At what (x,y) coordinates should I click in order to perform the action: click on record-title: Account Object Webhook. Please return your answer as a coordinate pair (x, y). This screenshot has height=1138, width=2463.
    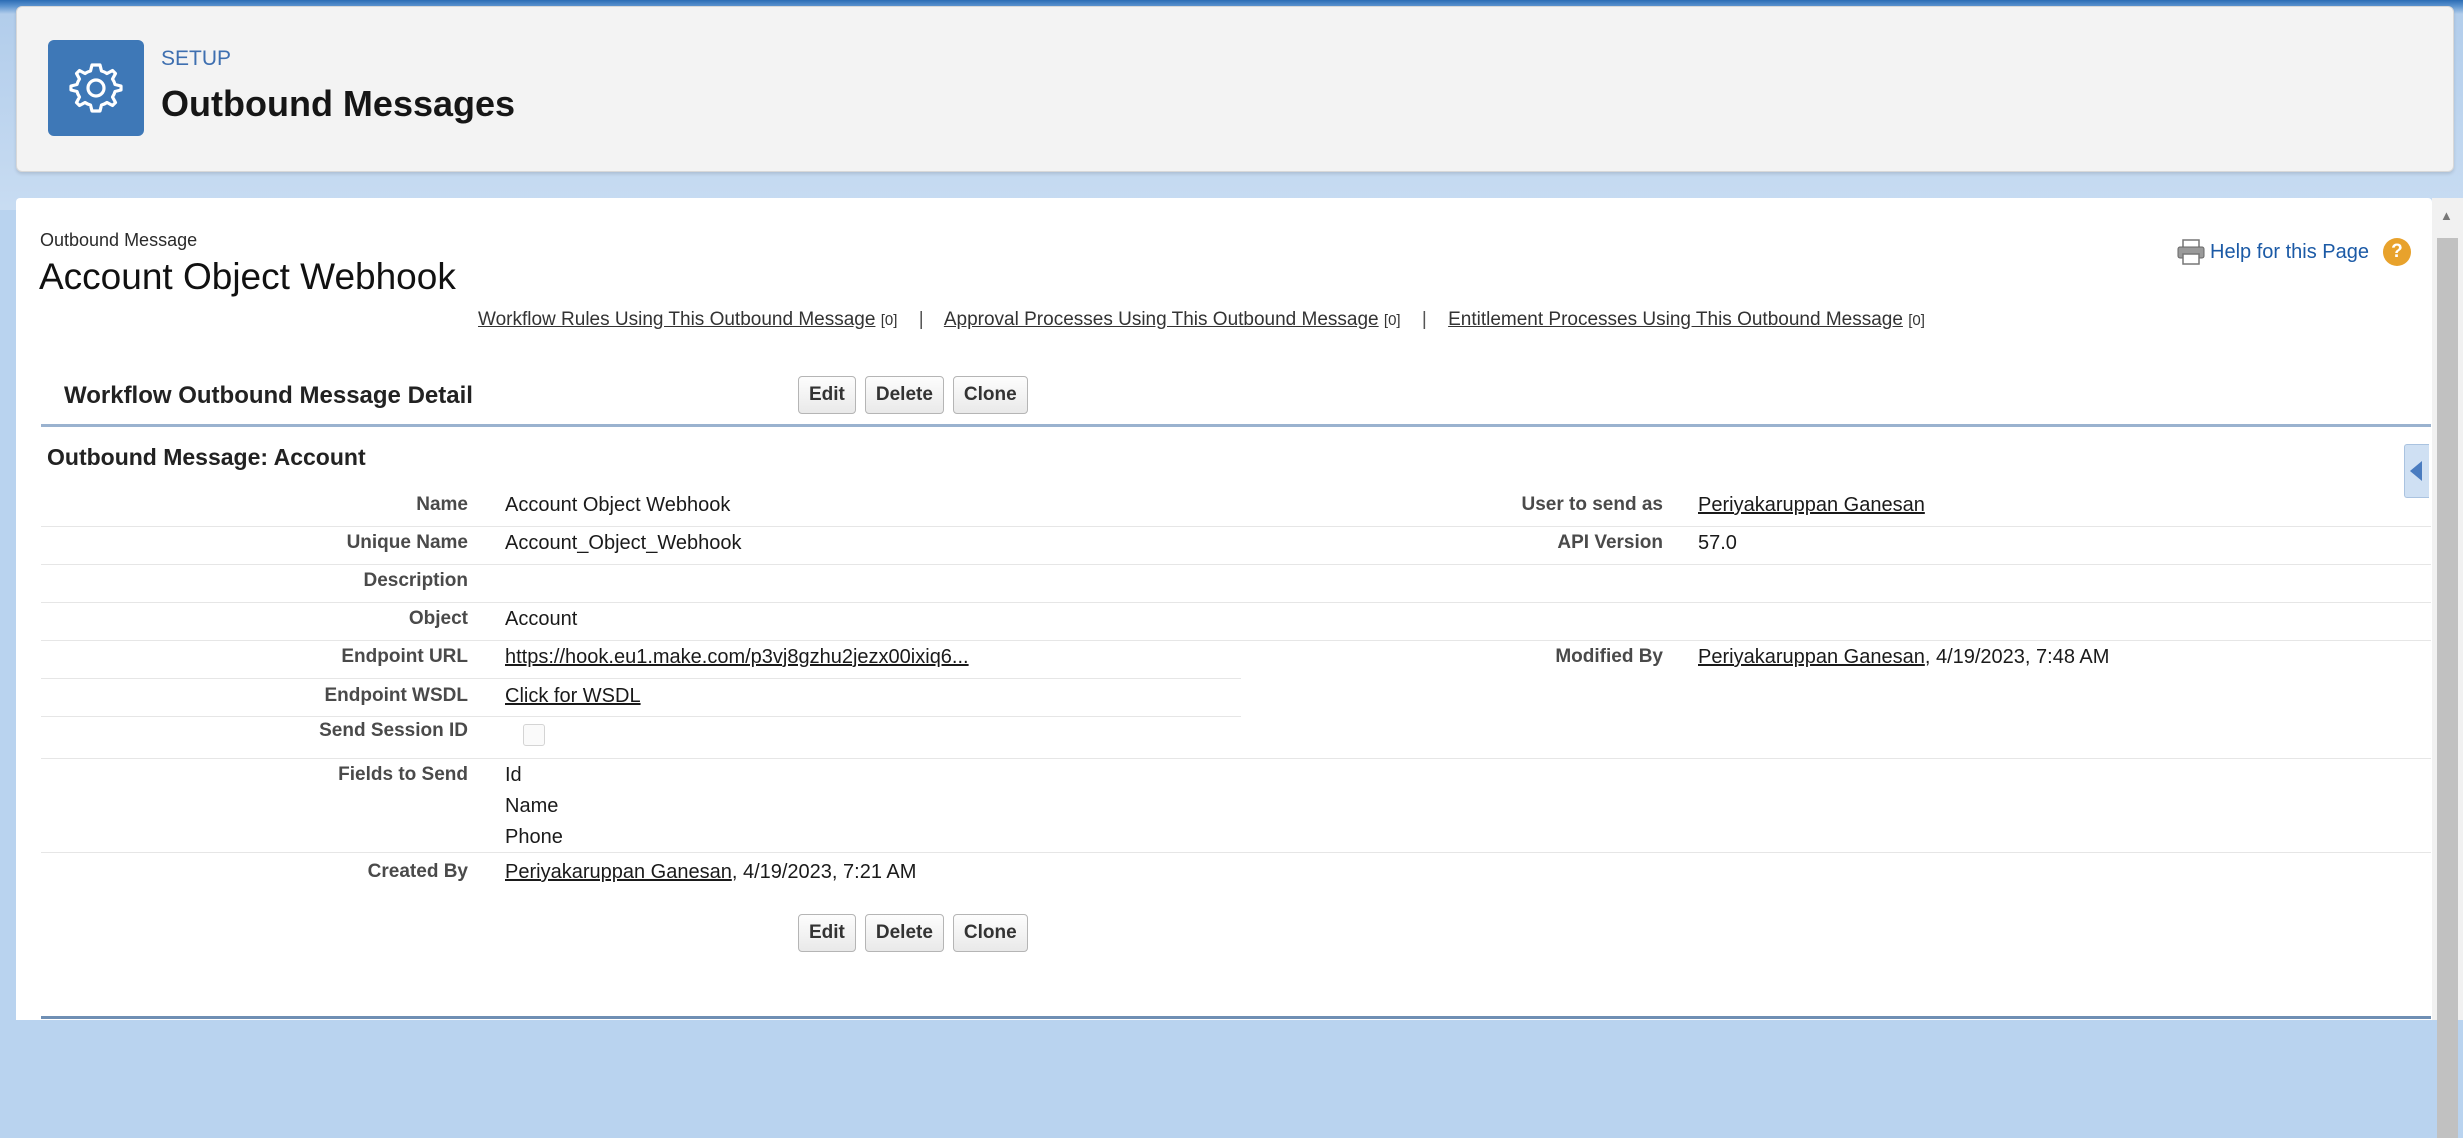
    Looking at the image, I should click on (247, 276).